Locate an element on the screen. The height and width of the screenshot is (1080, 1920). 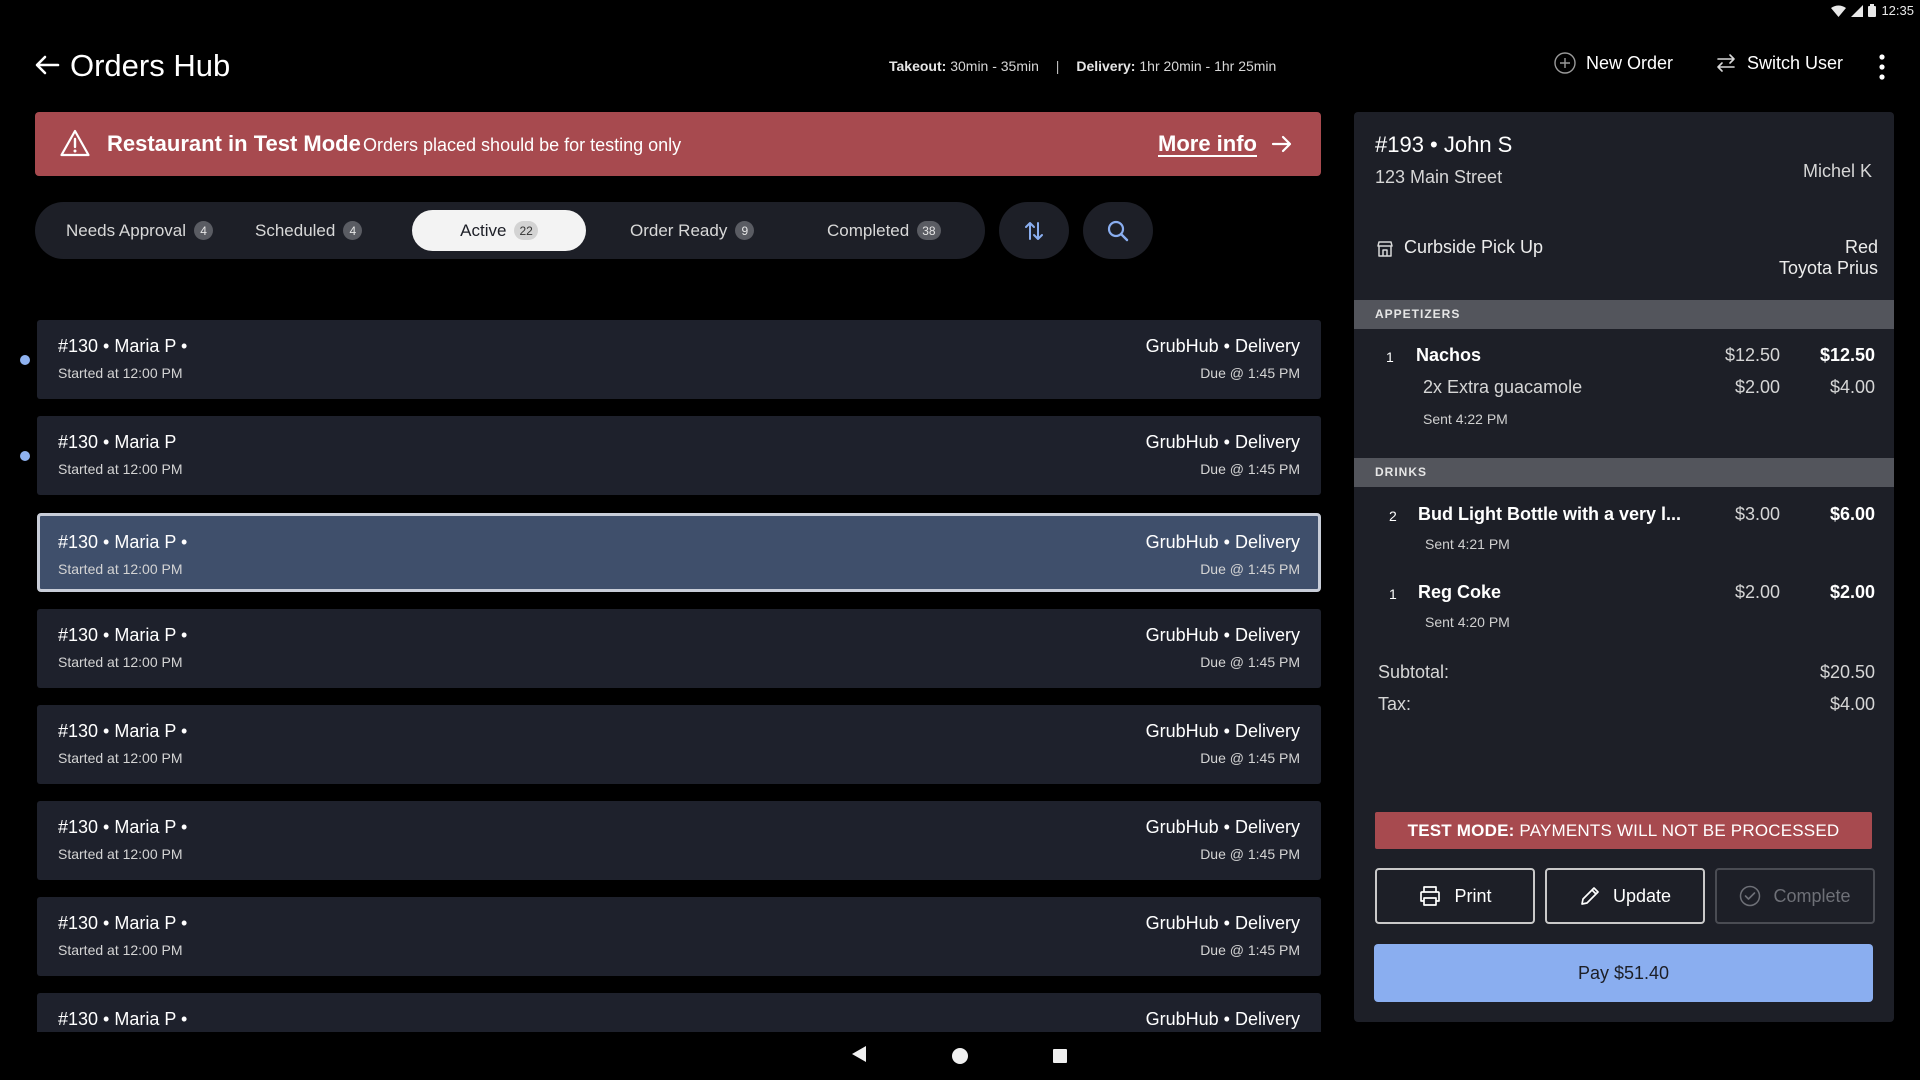
order-title: #130 • Maria P is located at coordinates (117, 442).